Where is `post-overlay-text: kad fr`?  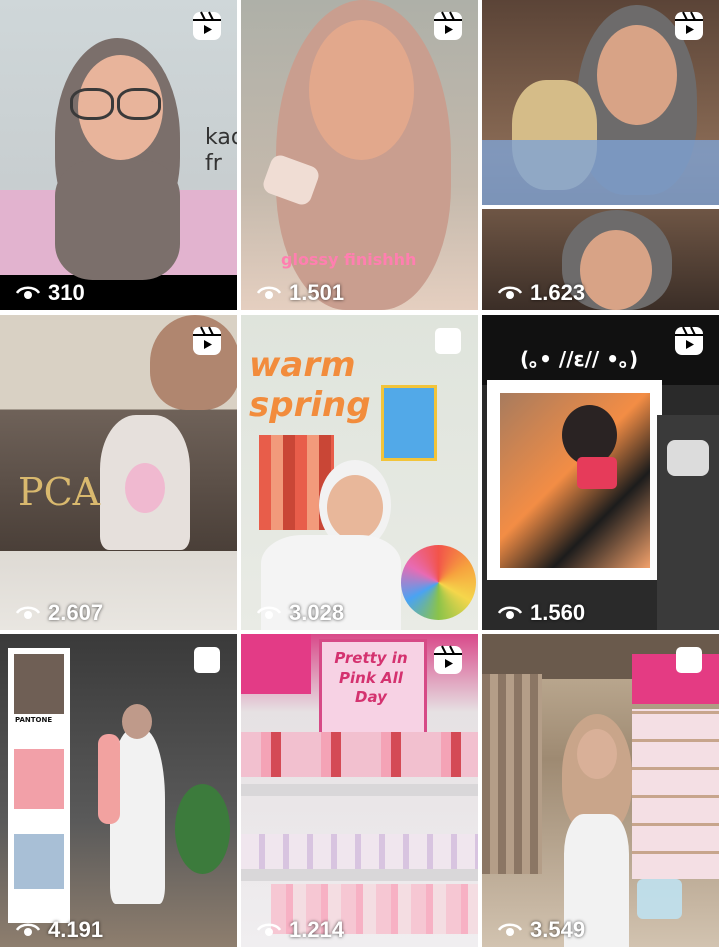
post-overlay-text: kad fr is located at coordinates (221, 151).